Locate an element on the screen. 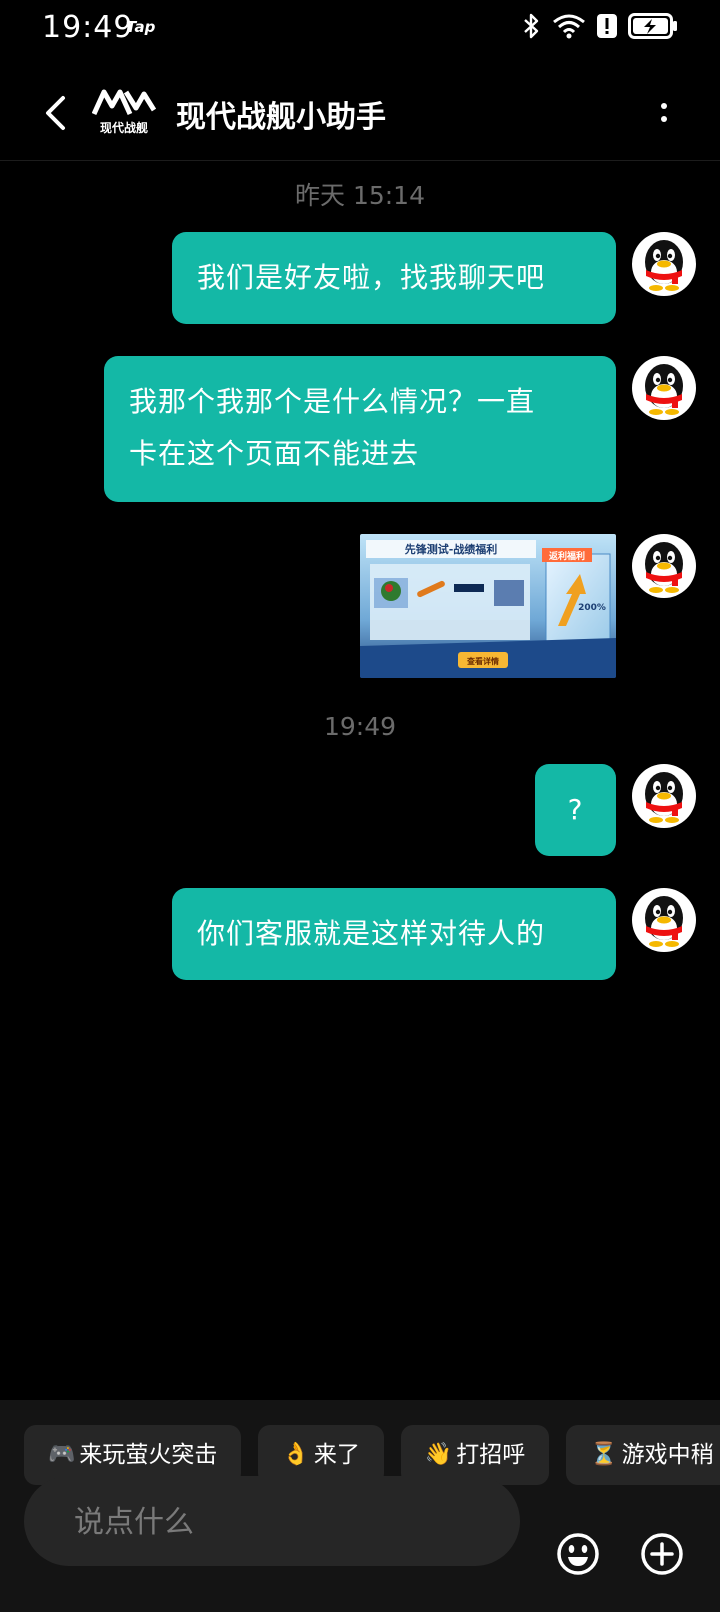  logo-text: 现代战舰 is located at coordinates (123, 128).